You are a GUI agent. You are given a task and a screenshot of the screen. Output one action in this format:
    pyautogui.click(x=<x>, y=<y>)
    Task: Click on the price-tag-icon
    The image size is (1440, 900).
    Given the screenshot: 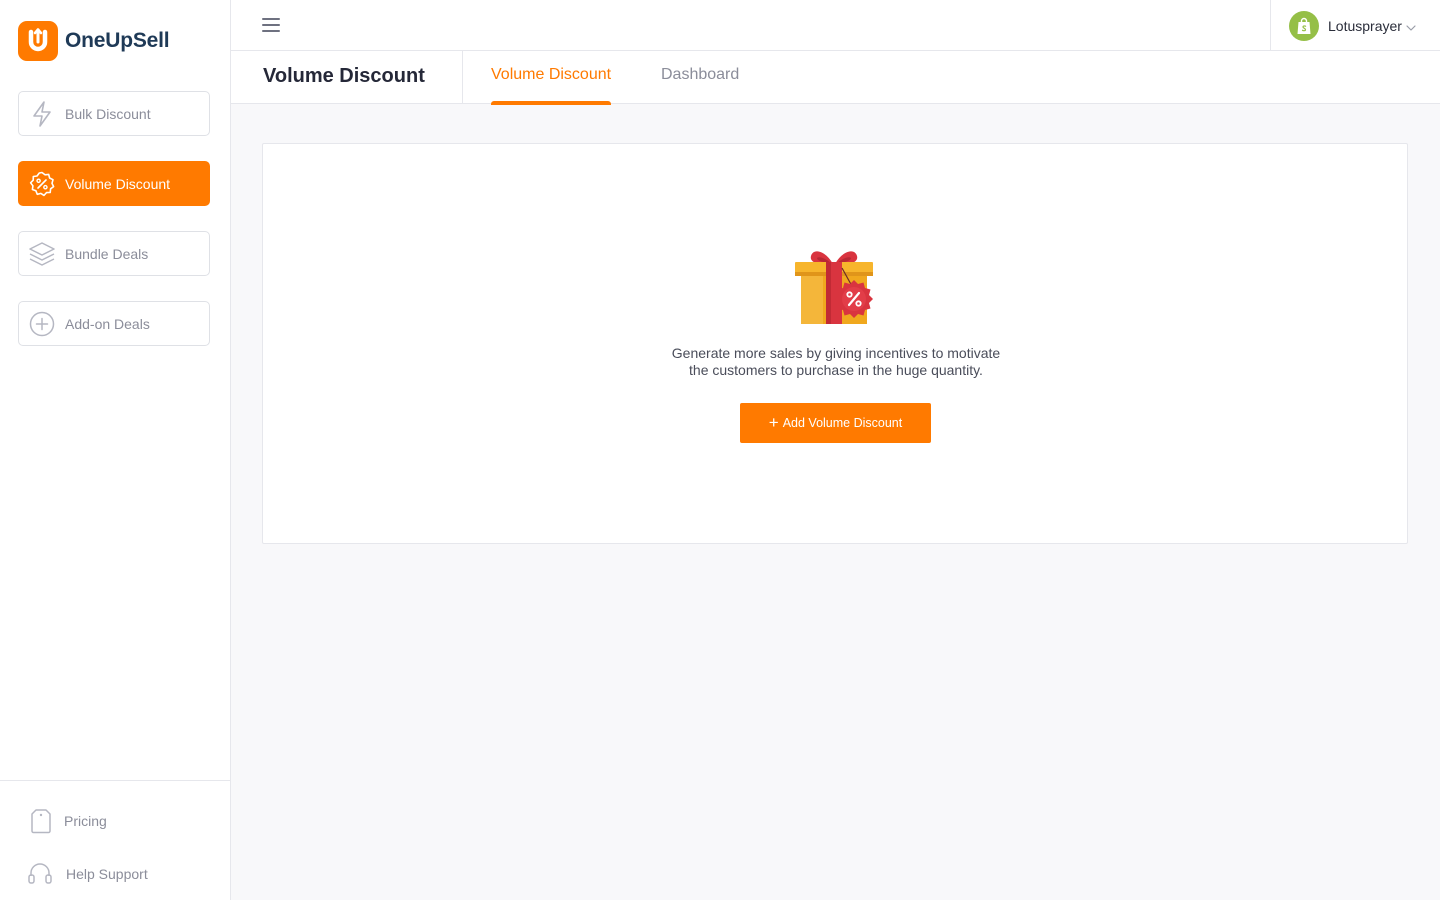 What is the action you would take?
    pyautogui.click(x=41, y=821)
    